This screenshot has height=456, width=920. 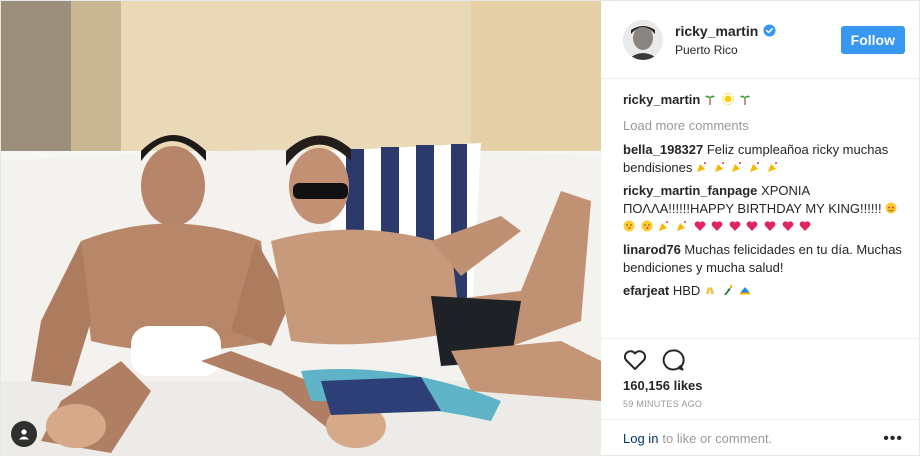 What do you see at coordinates (872, 39) in the screenshot?
I see `follow-button: Follow` at bounding box center [872, 39].